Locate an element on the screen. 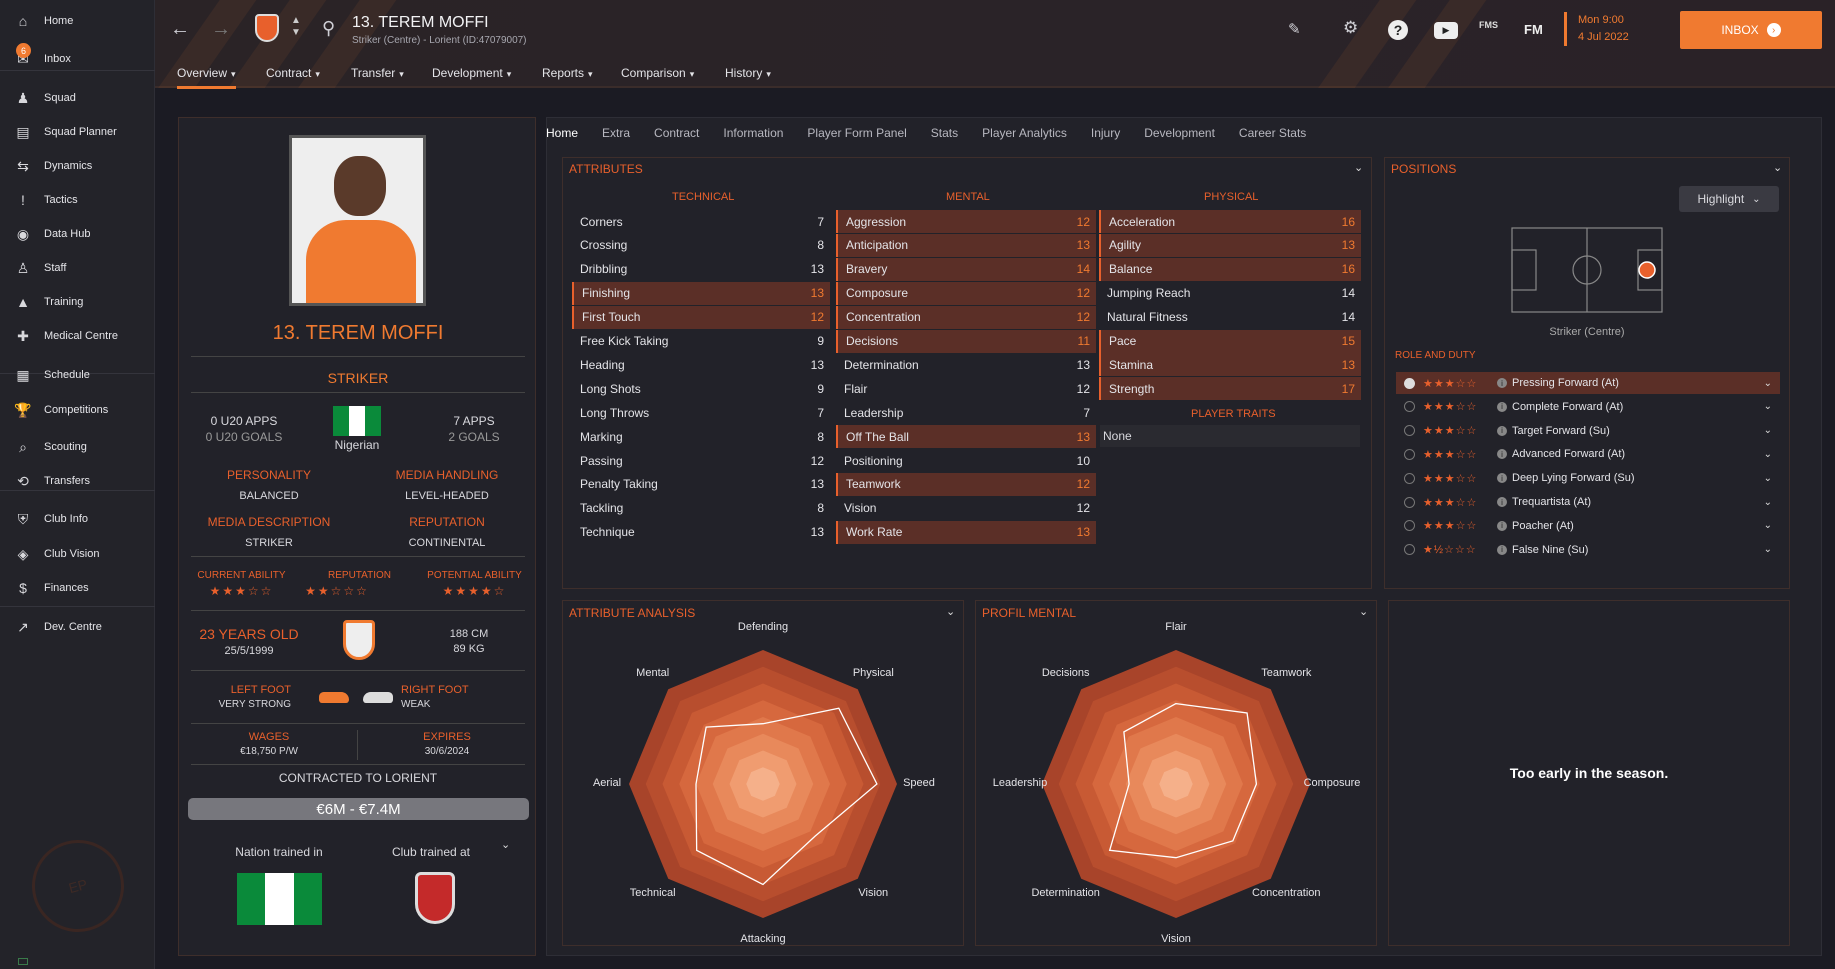 The height and width of the screenshot is (969, 1835). attribute-row: Free Kick Taking 9 is located at coordinates (701, 341).